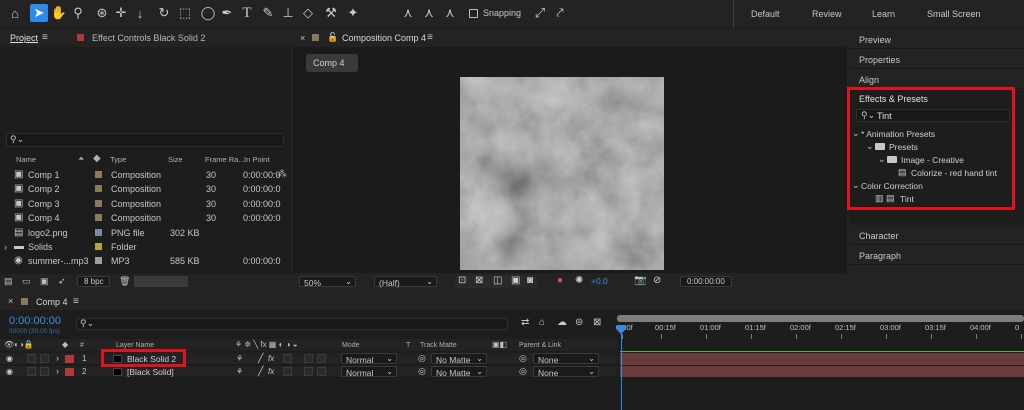 Image resolution: width=1024 pixels, height=410 pixels. Describe the element at coordinates (118, 160) in the screenshot. I see `column-type: Type` at that location.